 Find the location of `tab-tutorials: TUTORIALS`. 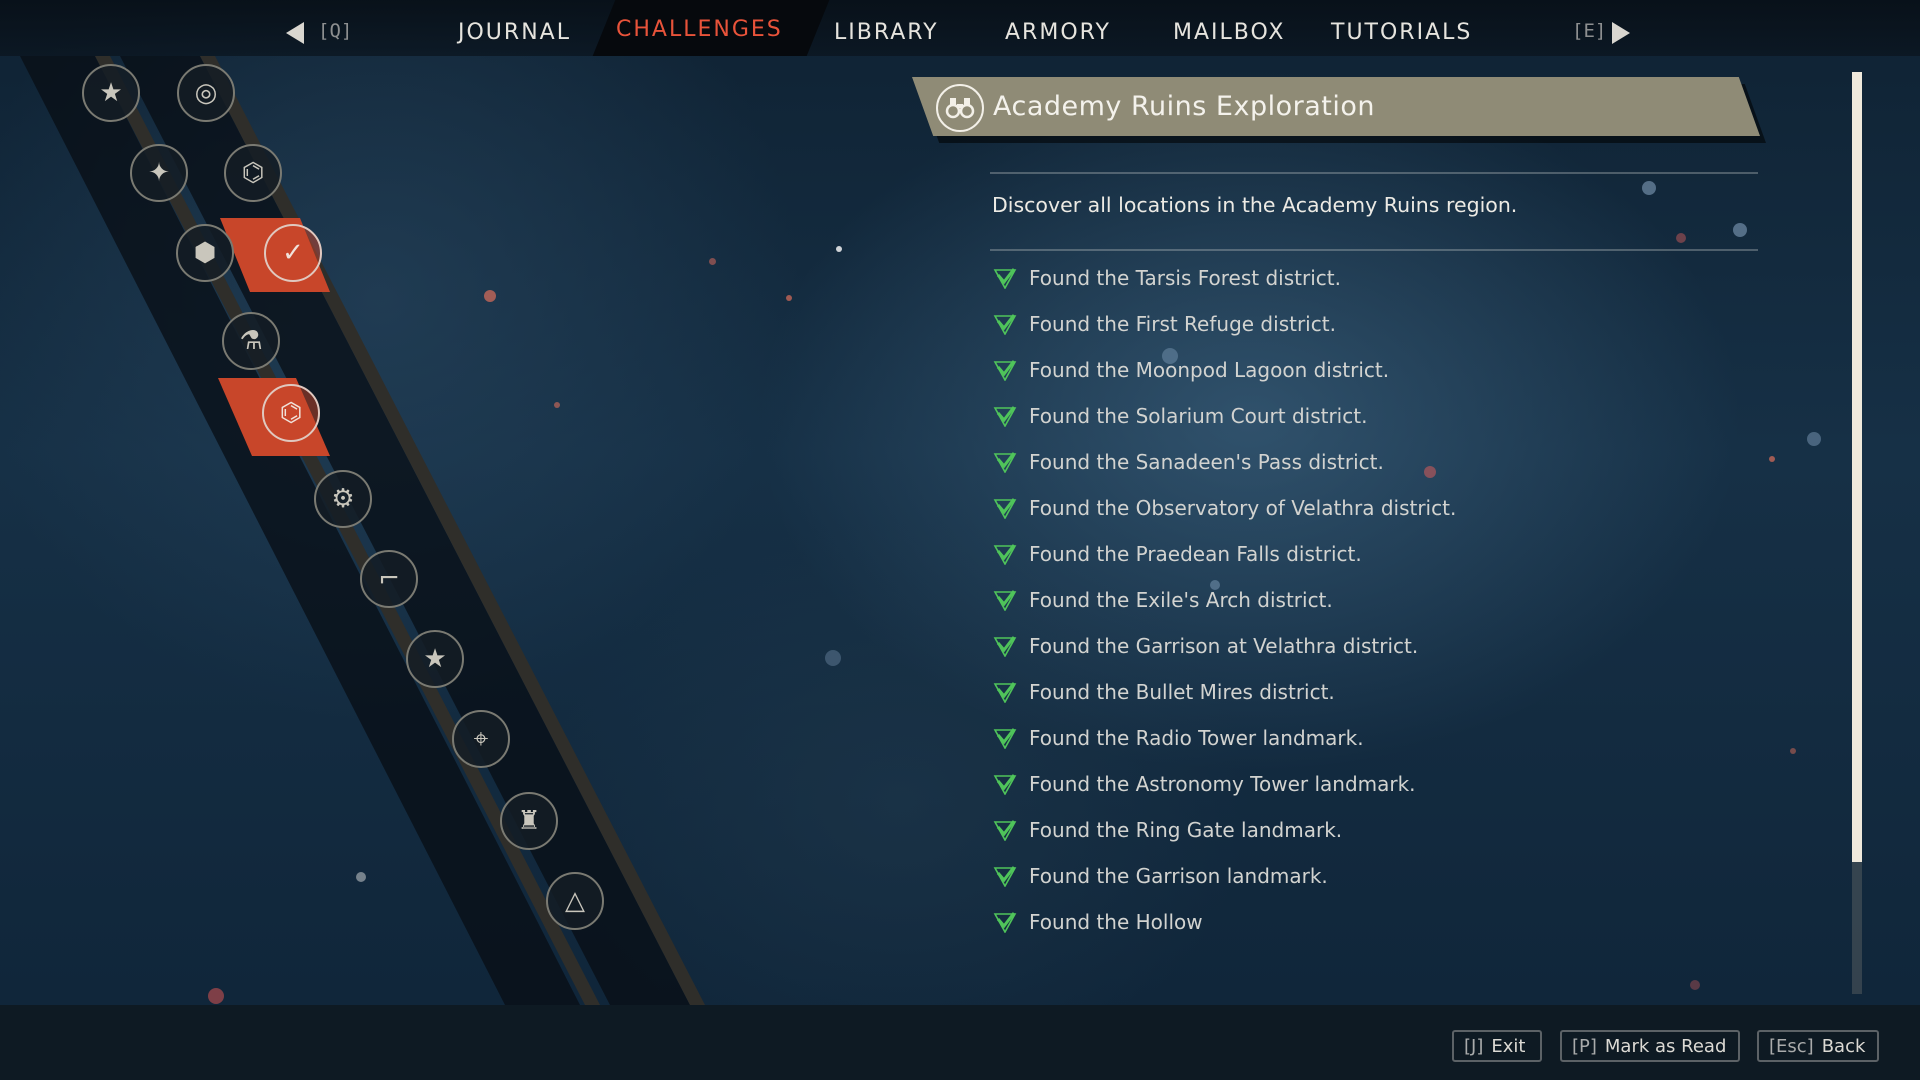

tab-tutorials: TUTORIALS is located at coordinates (1401, 32).